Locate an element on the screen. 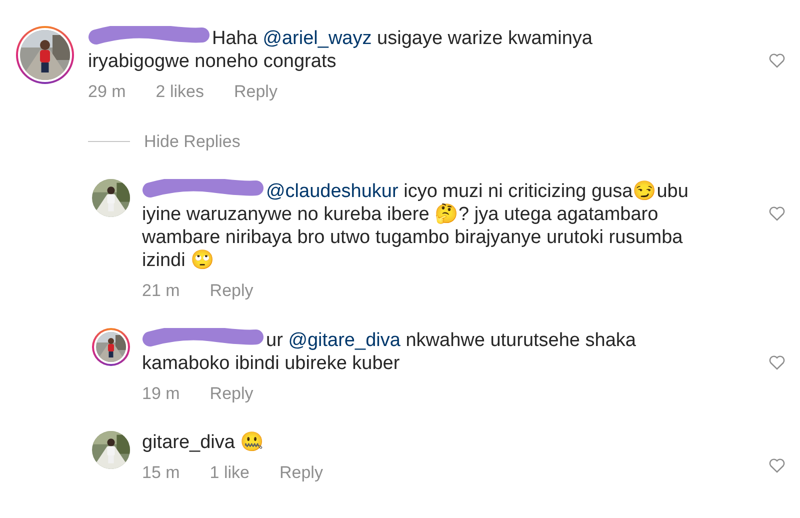 This screenshot has width=800, height=518. comment-text: gitare_diva 🤐 is located at coordinates (204, 442).